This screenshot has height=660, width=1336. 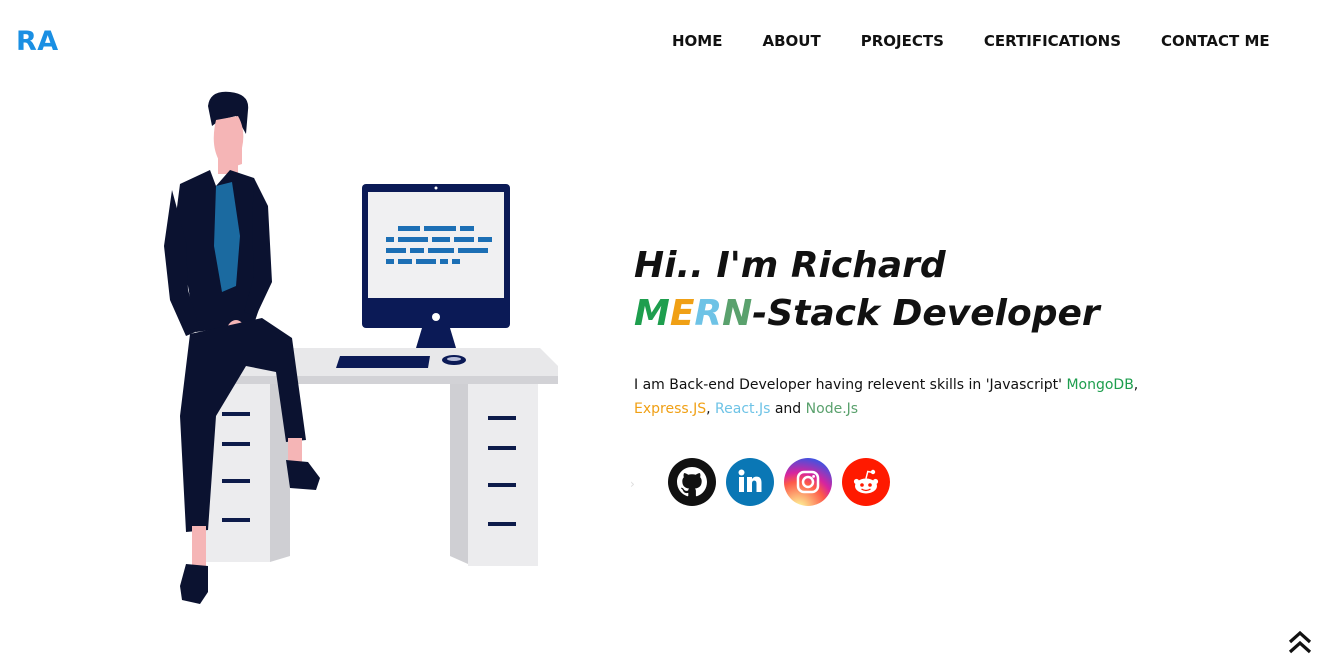 What do you see at coordinates (682, 313) in the screenshot?
I see `role-letter-e: E` at bounding box center [682, 313].